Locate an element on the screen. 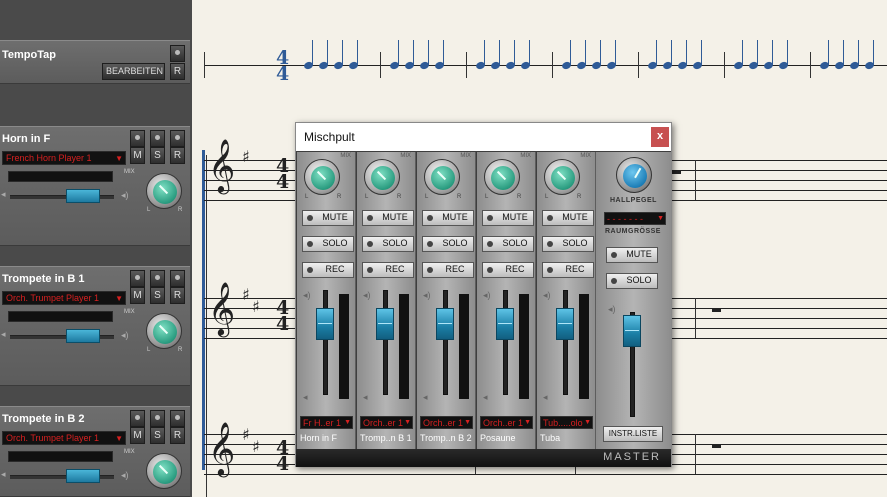 Image resolution: width=887 pixels, height=497 pixels. instr-liste-button: INSTR.LISTE is located at coordinates (633, 434).